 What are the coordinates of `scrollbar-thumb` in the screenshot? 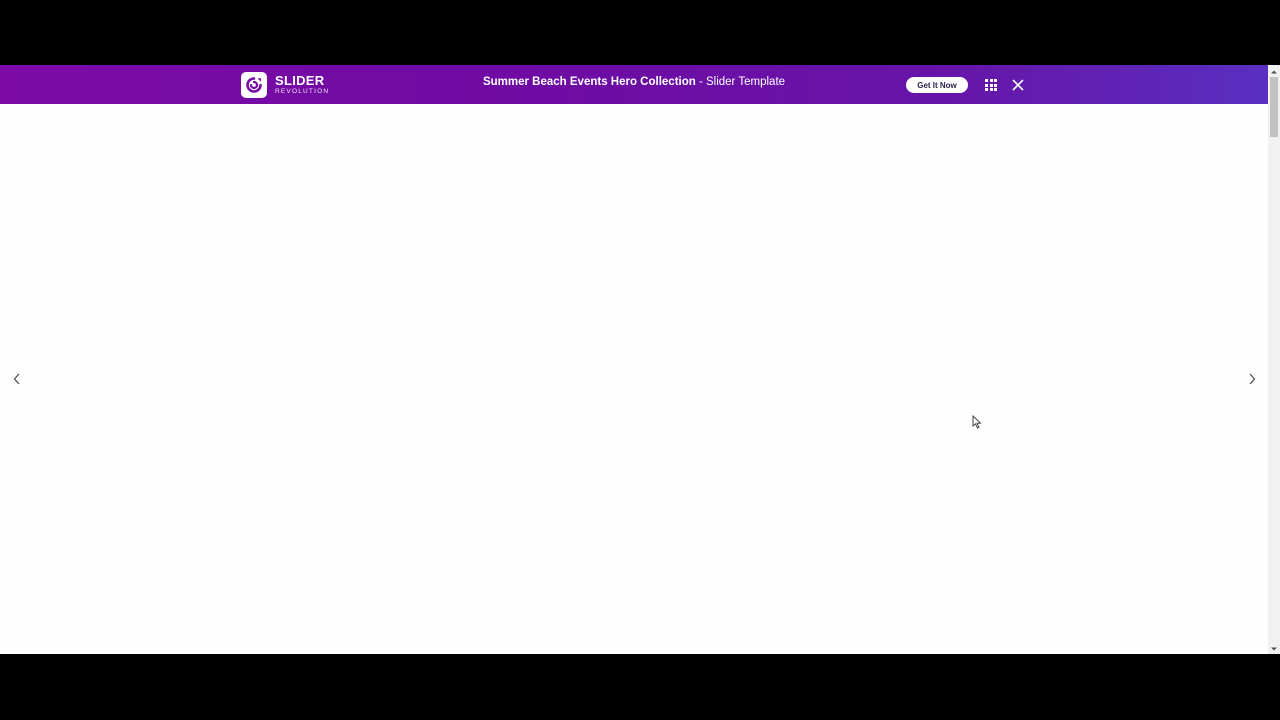 It's located at (1274, 107).